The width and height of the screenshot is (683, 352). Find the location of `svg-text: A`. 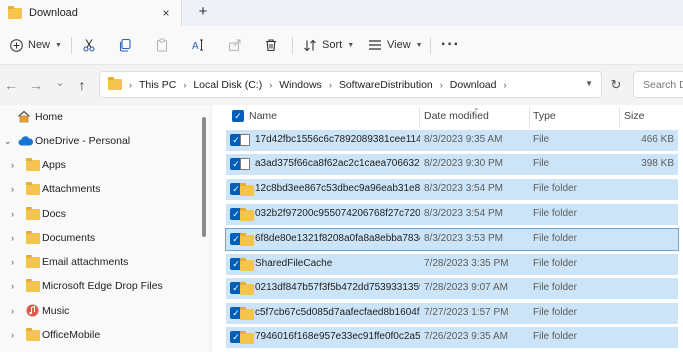

svg-text: A is located at coordinates (195, 46).